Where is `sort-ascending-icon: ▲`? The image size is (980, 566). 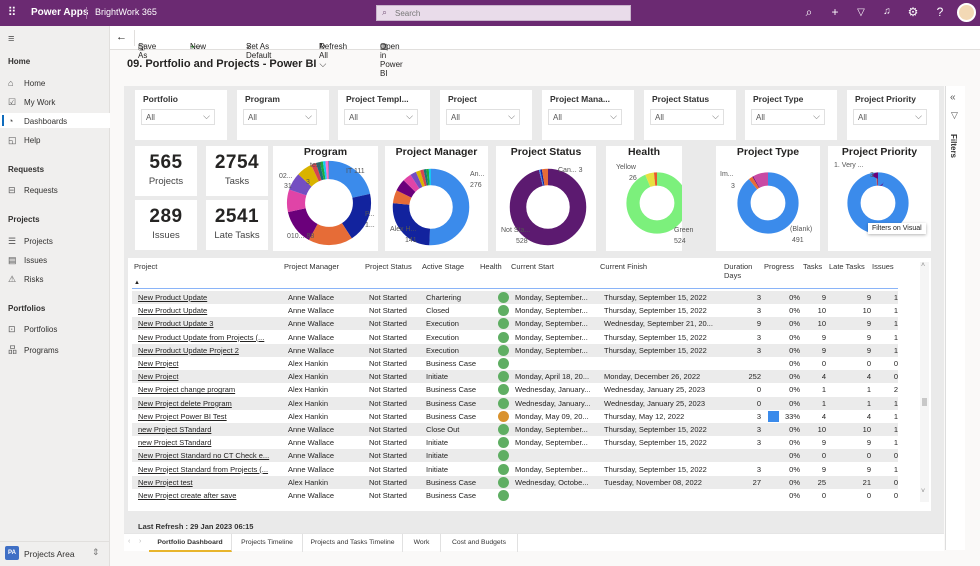
sort-ascending-icon: ▲ is located at coordinates (137, 283).